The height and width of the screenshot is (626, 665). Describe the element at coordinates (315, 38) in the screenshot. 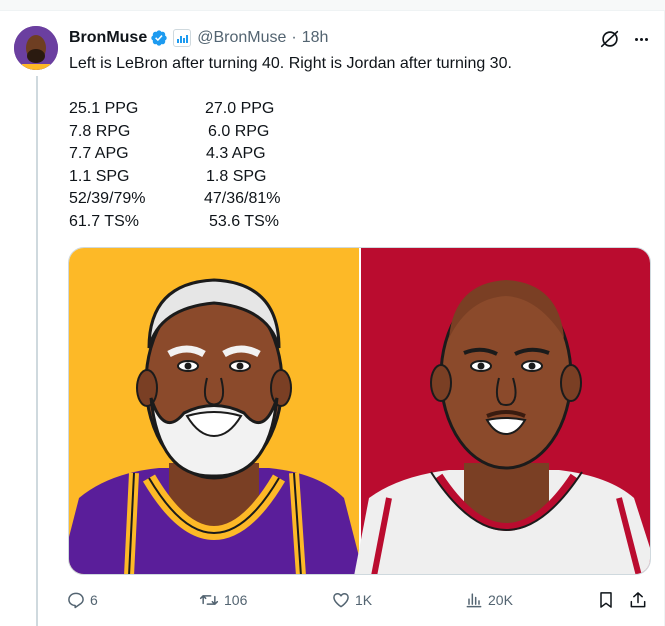

I see `timestamp: 18h` at that location.